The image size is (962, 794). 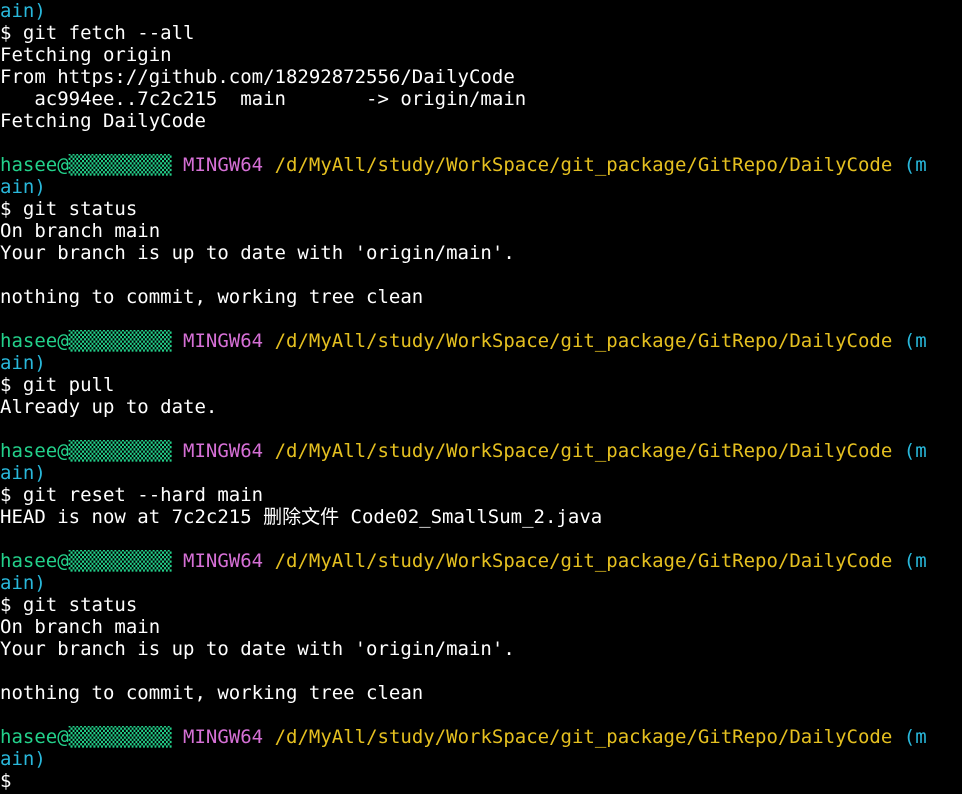 I want to click on output-line: ac994ee..7c2c215 main -> origin/main, so click(x=481, y=99).